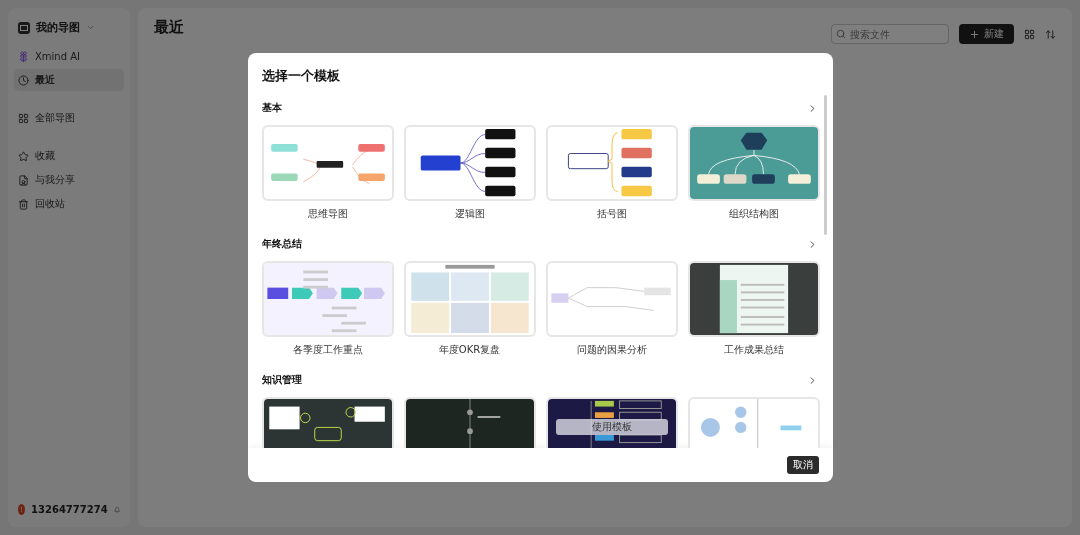 The height and width of the screenshot is (535, 1080). Describe the element at coordinates (327, 214) in the screenshot. I see `template-caption: 思维导图` at that location.